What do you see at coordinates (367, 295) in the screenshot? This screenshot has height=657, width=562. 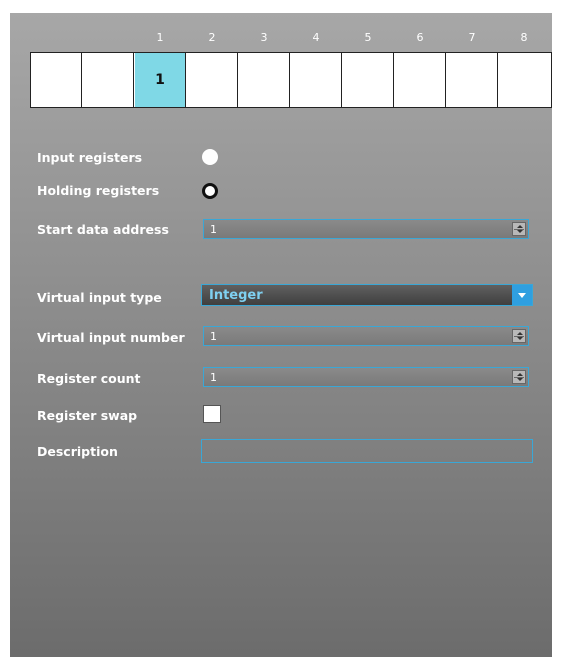 I see `virtual-input-type-select: Integer` at bounding box center [367, 295].